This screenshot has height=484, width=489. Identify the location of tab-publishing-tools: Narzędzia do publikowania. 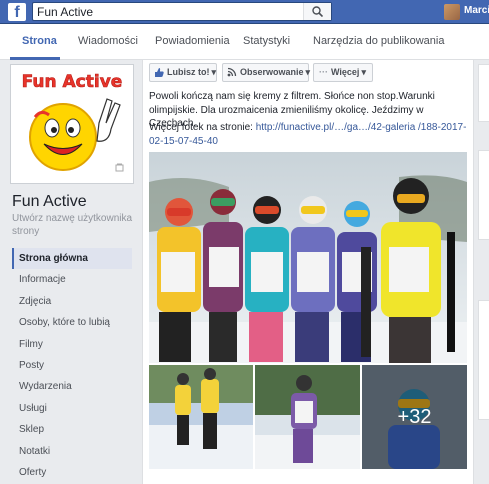
(378, 41).